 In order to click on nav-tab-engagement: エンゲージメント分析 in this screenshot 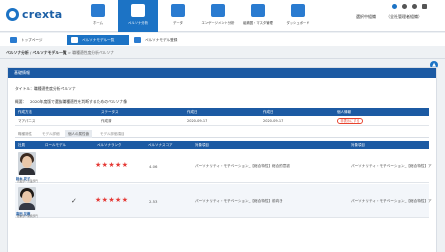, I will do `click(218, 16)`.